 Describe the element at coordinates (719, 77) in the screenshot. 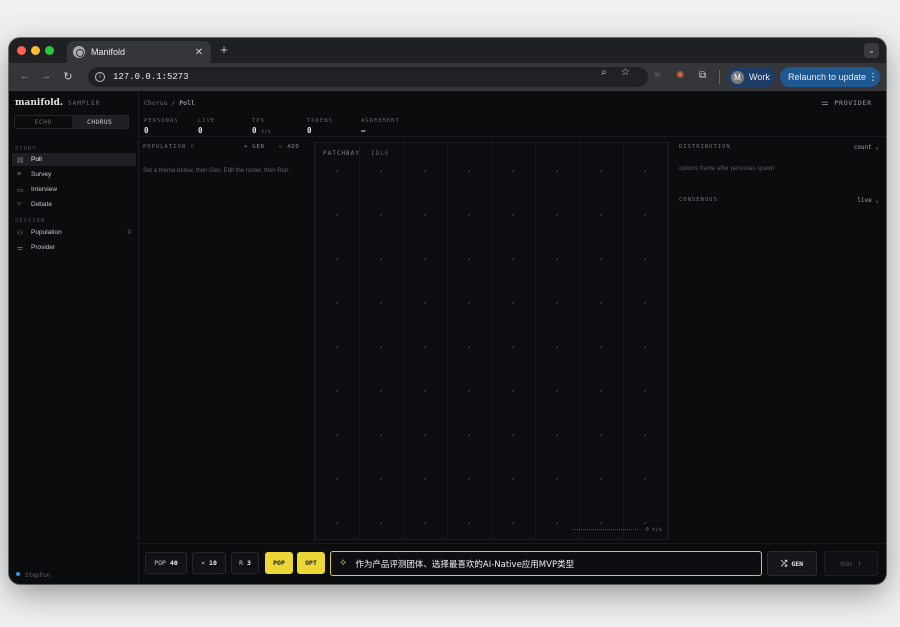

I see `toolbar-divider` at that location.